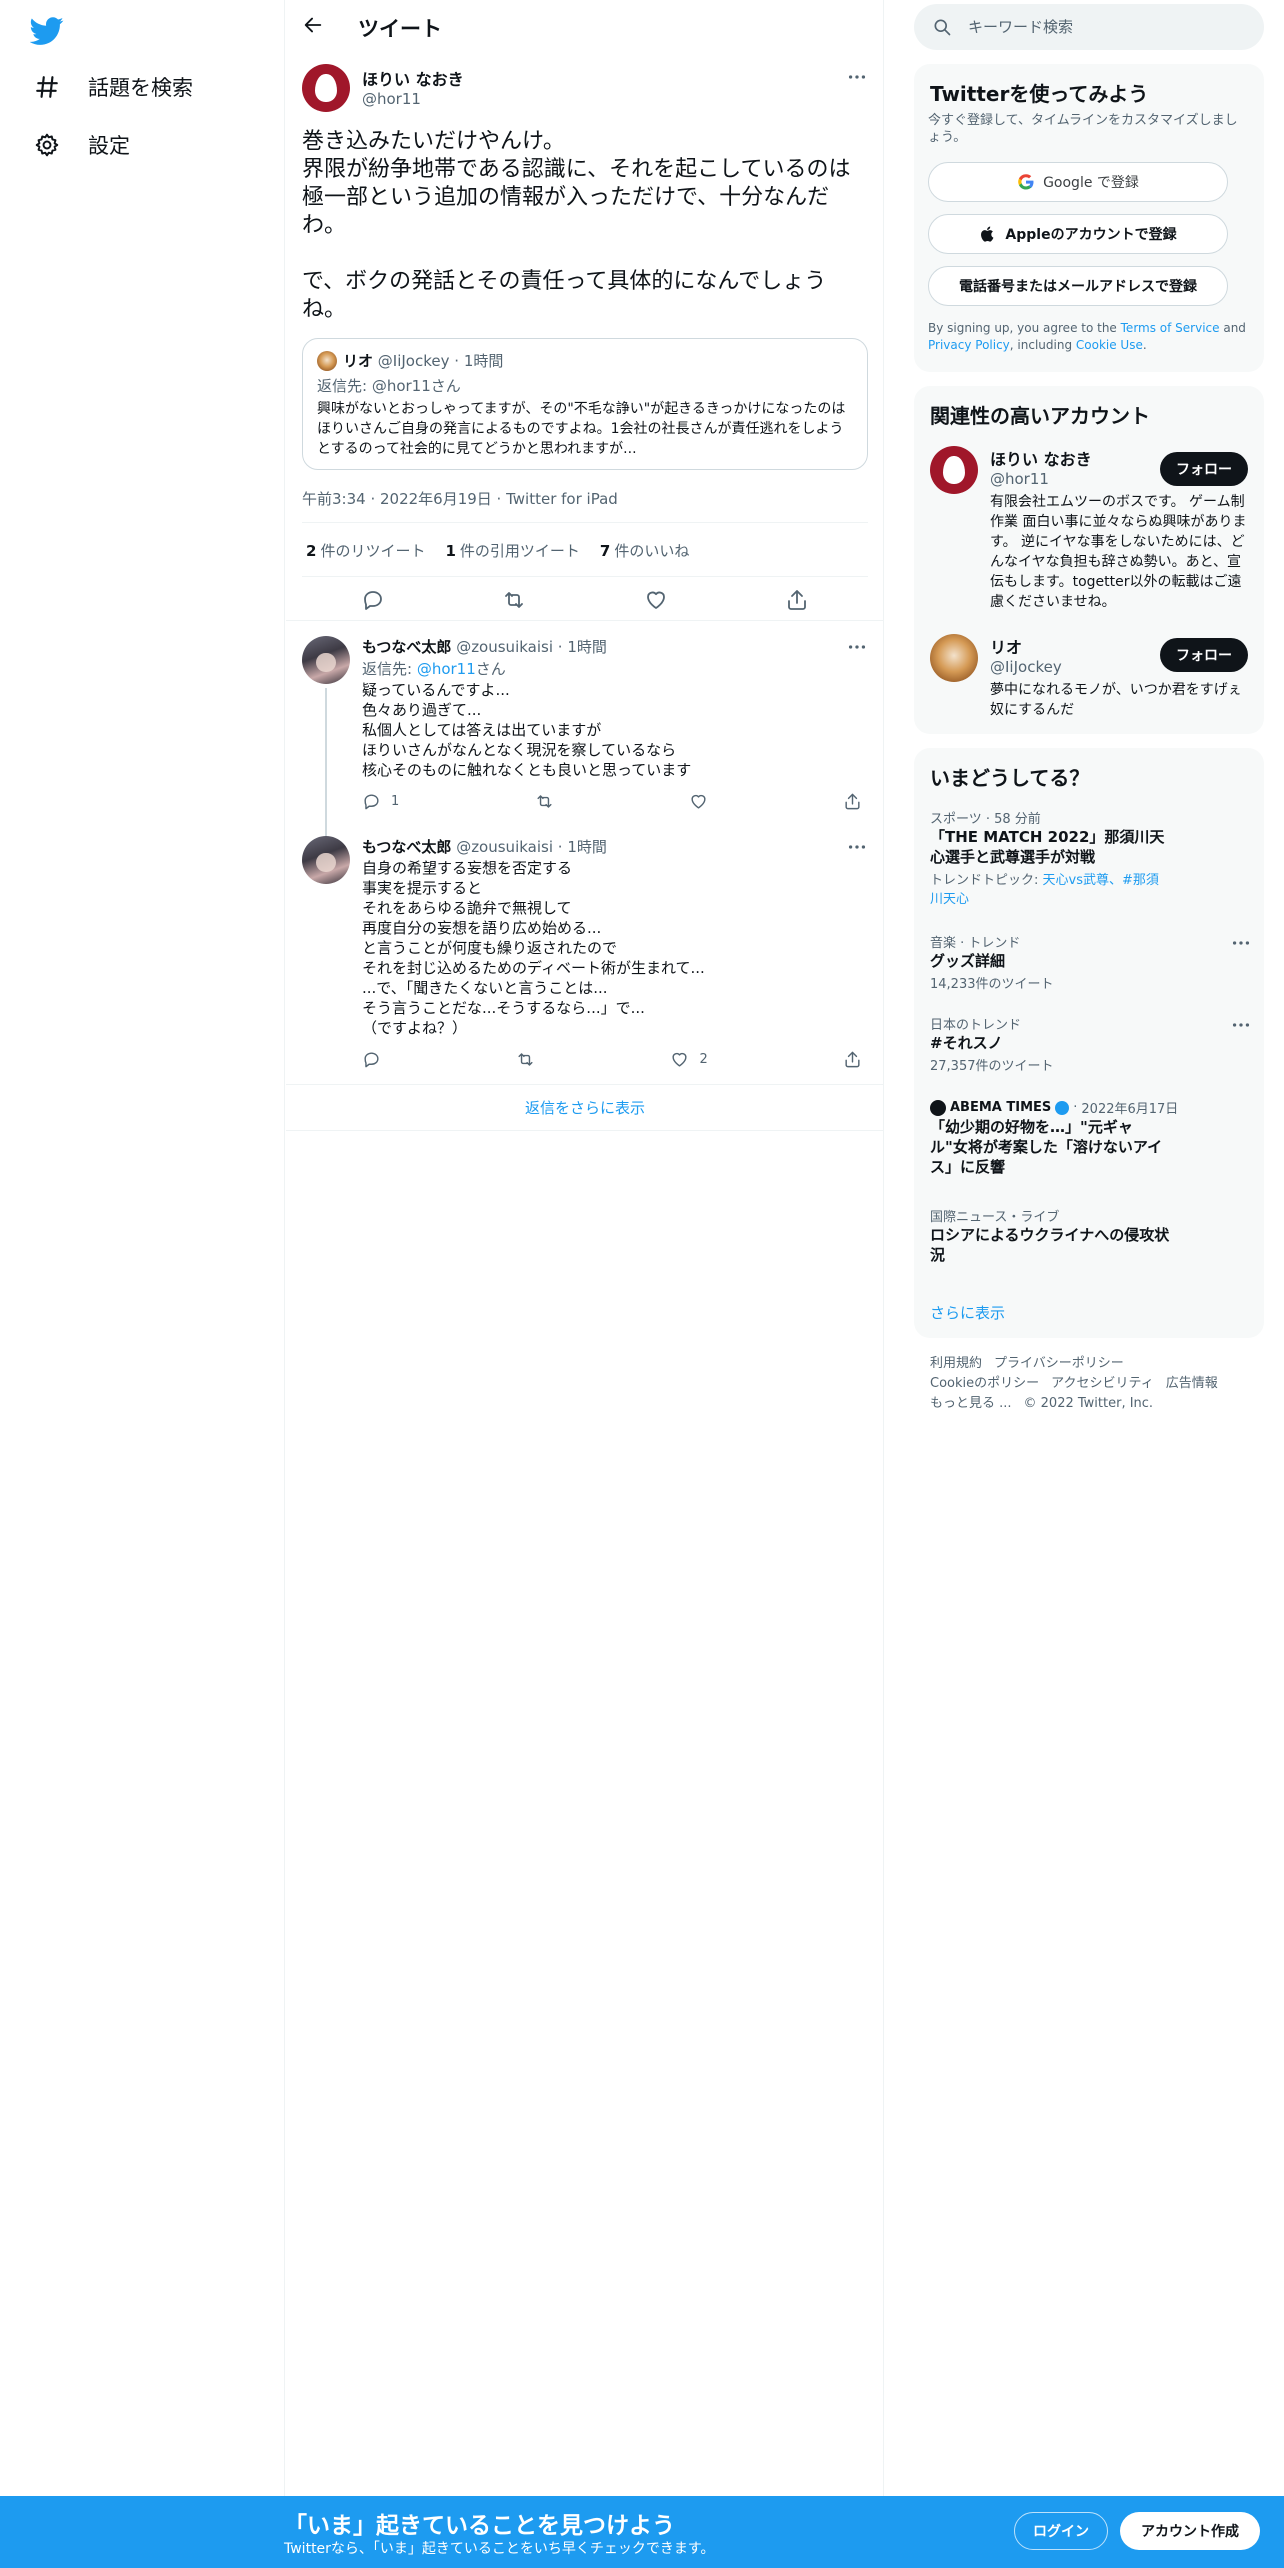 The width and height of the screenshot is (1284, 2568). Describe the element at coordinates (644, 550) in the screenshot. I see `like-count-link: 7 件のいいね` at that location.